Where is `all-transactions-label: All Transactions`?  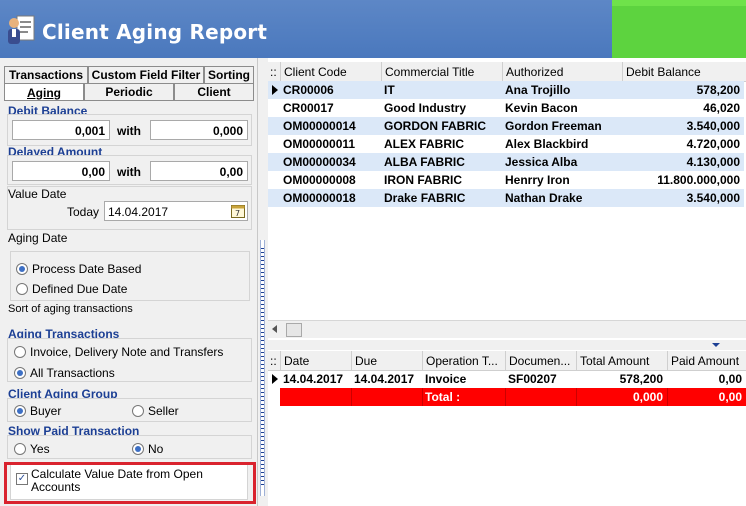 all-transactions-label: All Transactions is located at coordinates (72, 373).